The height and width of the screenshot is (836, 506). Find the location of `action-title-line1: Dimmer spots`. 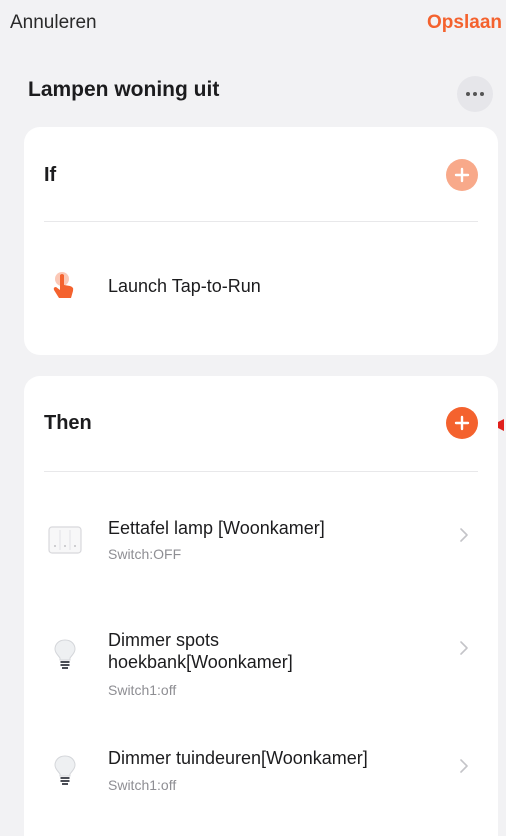

action-title-line1: Dimmer spots is located at coordinates (164, 640).